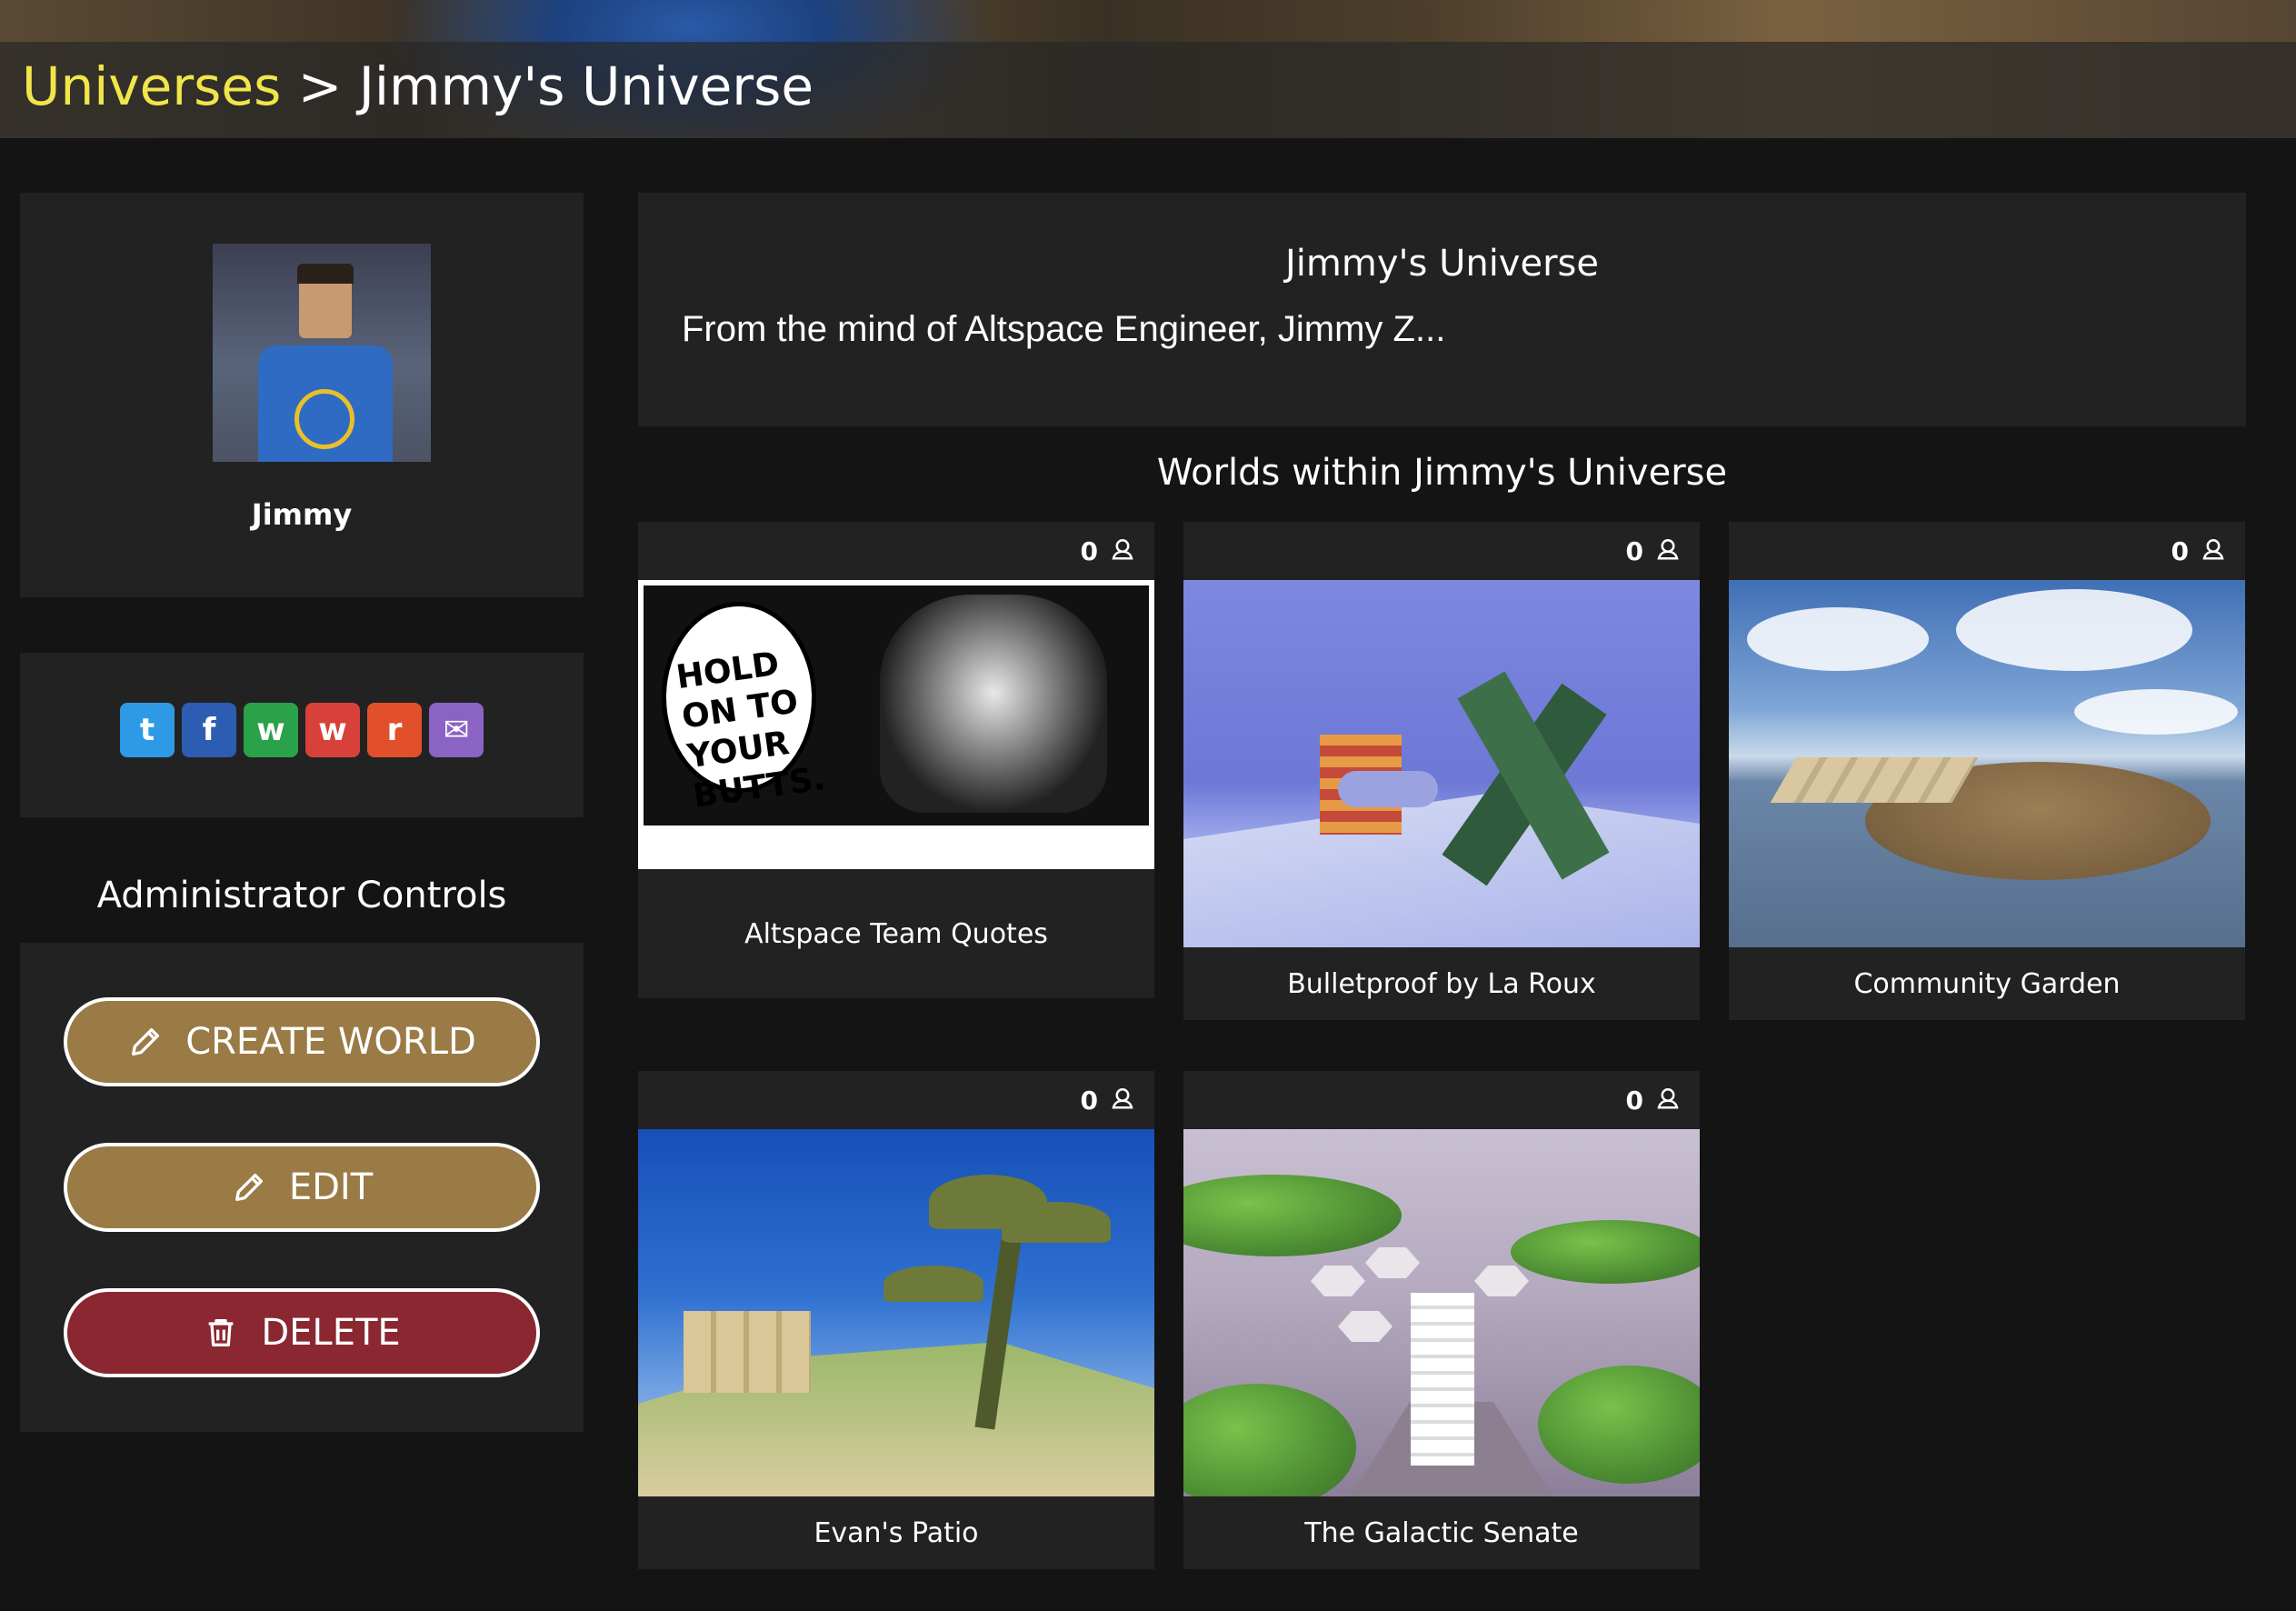 This screenshot has height=1611, width=2296. I want to click on delete-label: DELETE, so click(331, 1333).